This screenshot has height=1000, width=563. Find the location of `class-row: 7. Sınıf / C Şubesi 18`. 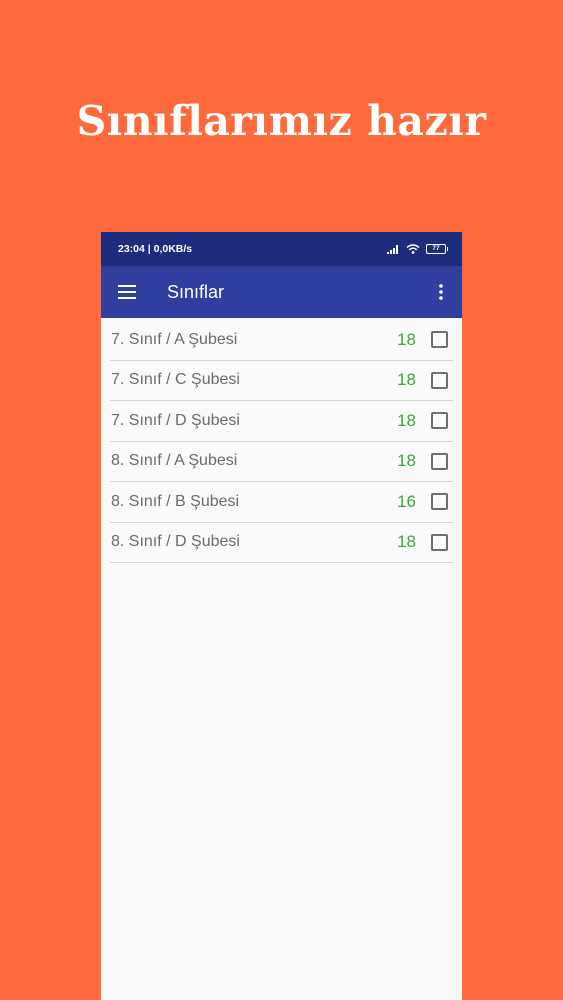

class-row: 7. Sınıf / C Şubesi 18 is located at coordinates (281, 381).